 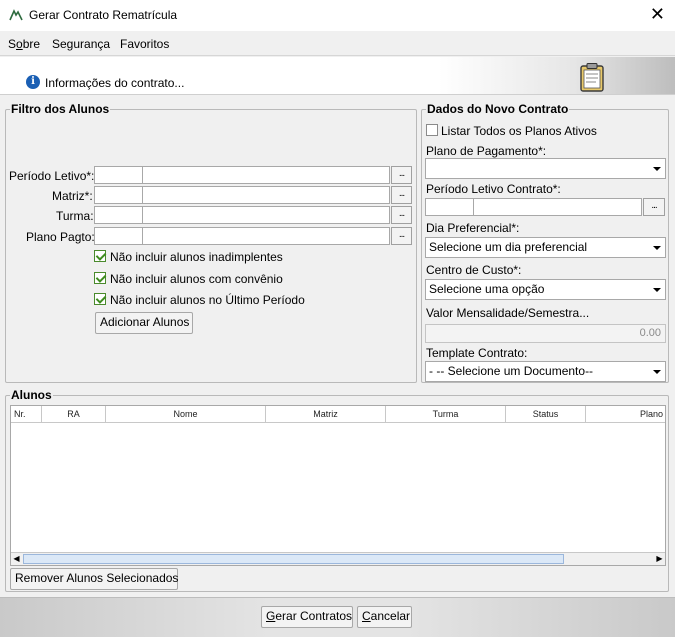 What do you see at coordinates (144, 44) in the screenshot?
I see `menu-favoritos: Favoritos` at bounding box center [144, 44].